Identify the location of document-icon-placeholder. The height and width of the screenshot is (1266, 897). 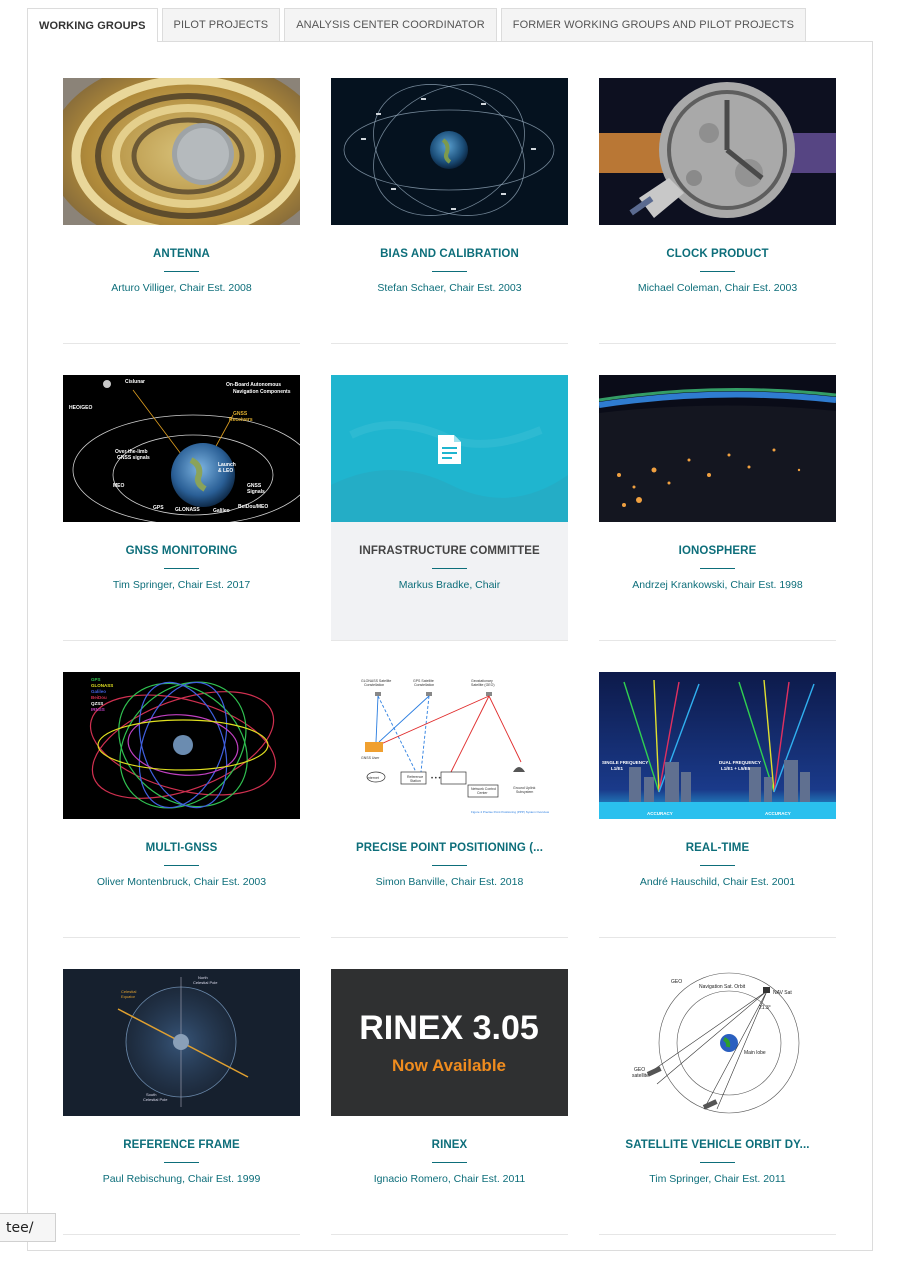
(449, 448).